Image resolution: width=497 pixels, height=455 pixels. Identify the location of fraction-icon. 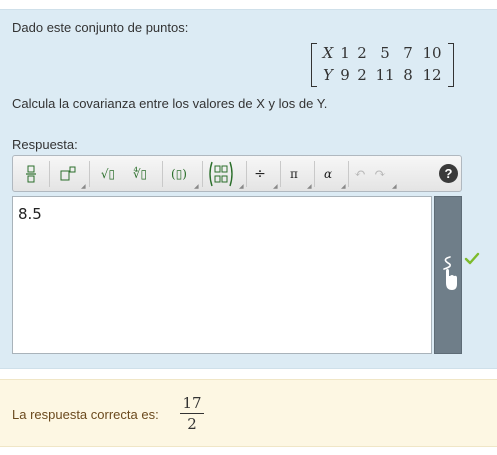
(31, 174).